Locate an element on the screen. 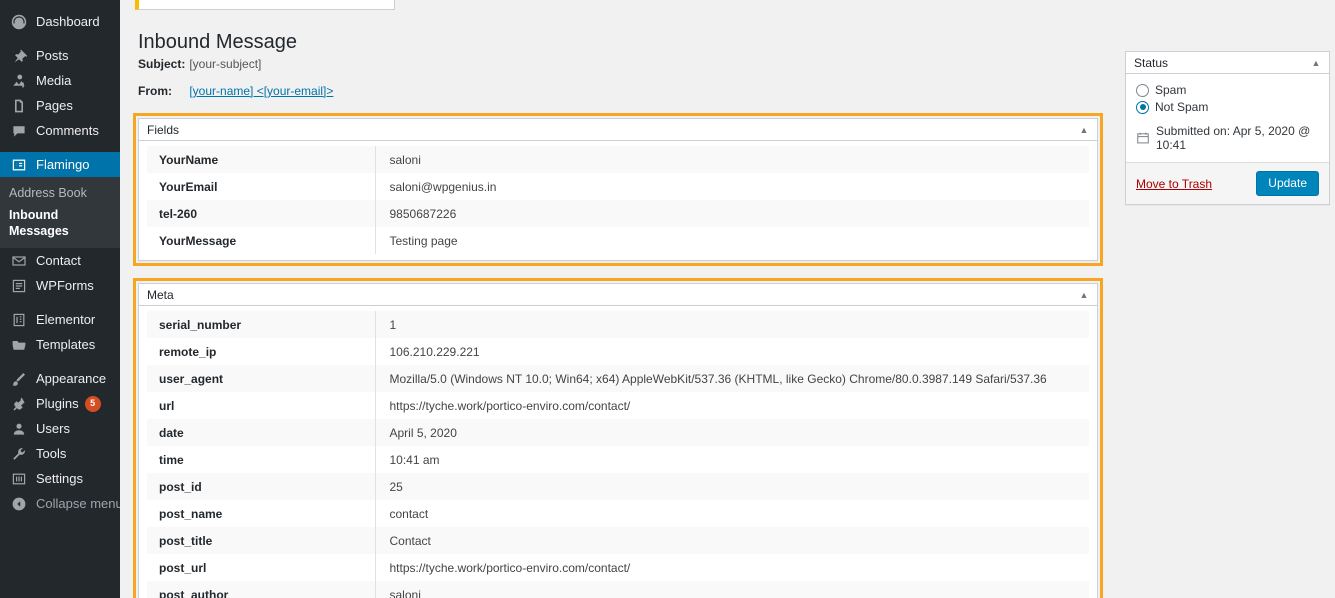  field-key: YourMessage is located at coordinates (261, 240).